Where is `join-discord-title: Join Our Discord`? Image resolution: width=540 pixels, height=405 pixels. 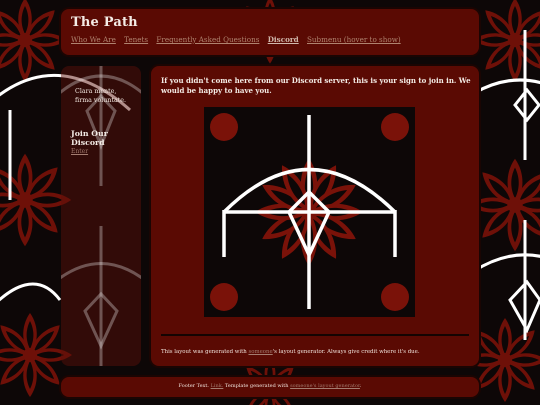
join-discord-title: Join Our Discord is located at coordinates (89, 138).